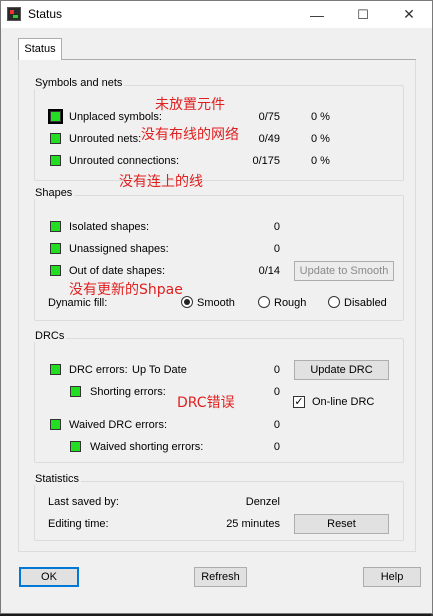 This screenshot has height=616, width=433. What do you see at coordinates (75, 391) in the screenshot?
I see `shorting-errors-indicator` at bounding box center [75, 391].